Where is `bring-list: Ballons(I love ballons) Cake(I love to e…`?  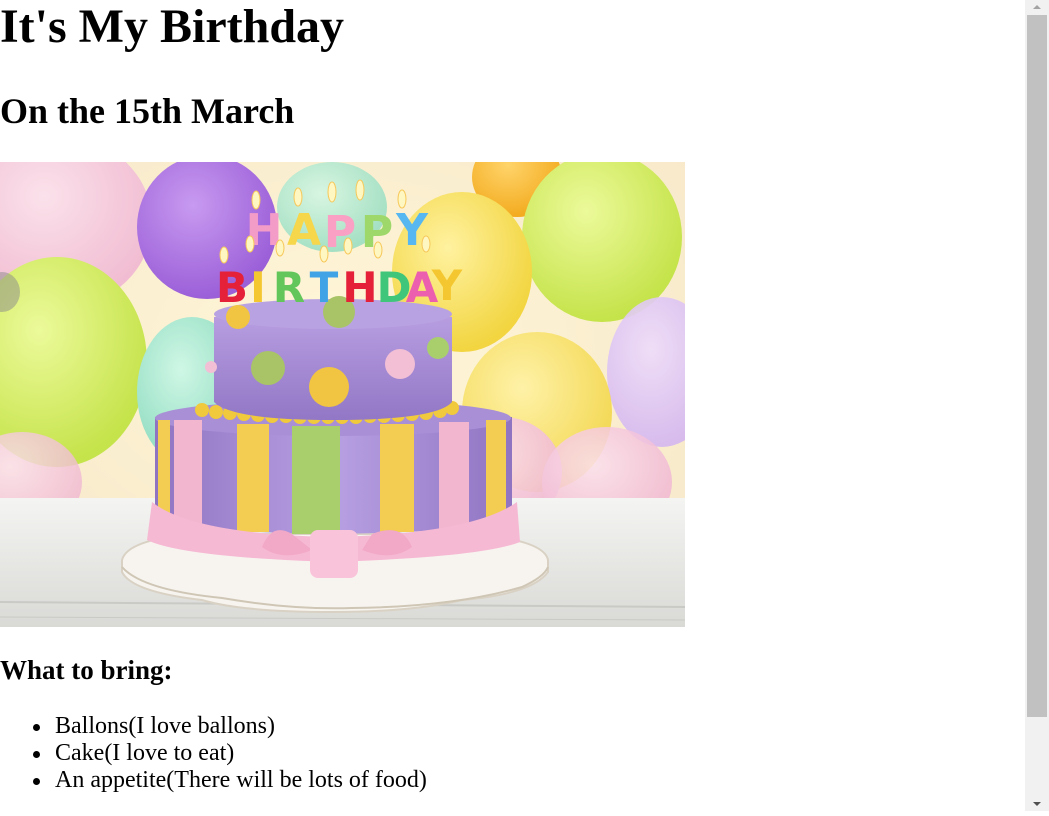 bring-list: Ballons(I love ballons) Cake(I love to e… is located at coordinates (213, 753).